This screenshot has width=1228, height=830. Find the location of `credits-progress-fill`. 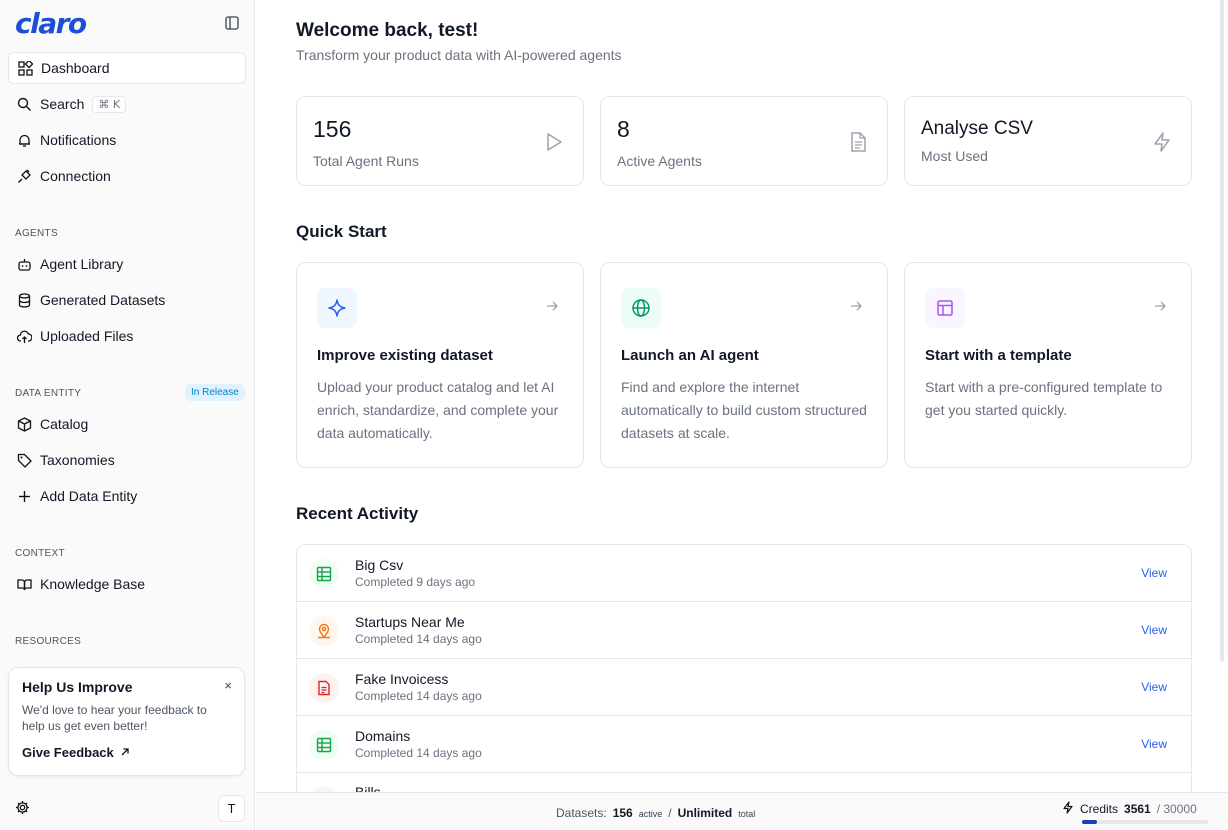

credits-progress-fill is located at coordinates (1089, 822).